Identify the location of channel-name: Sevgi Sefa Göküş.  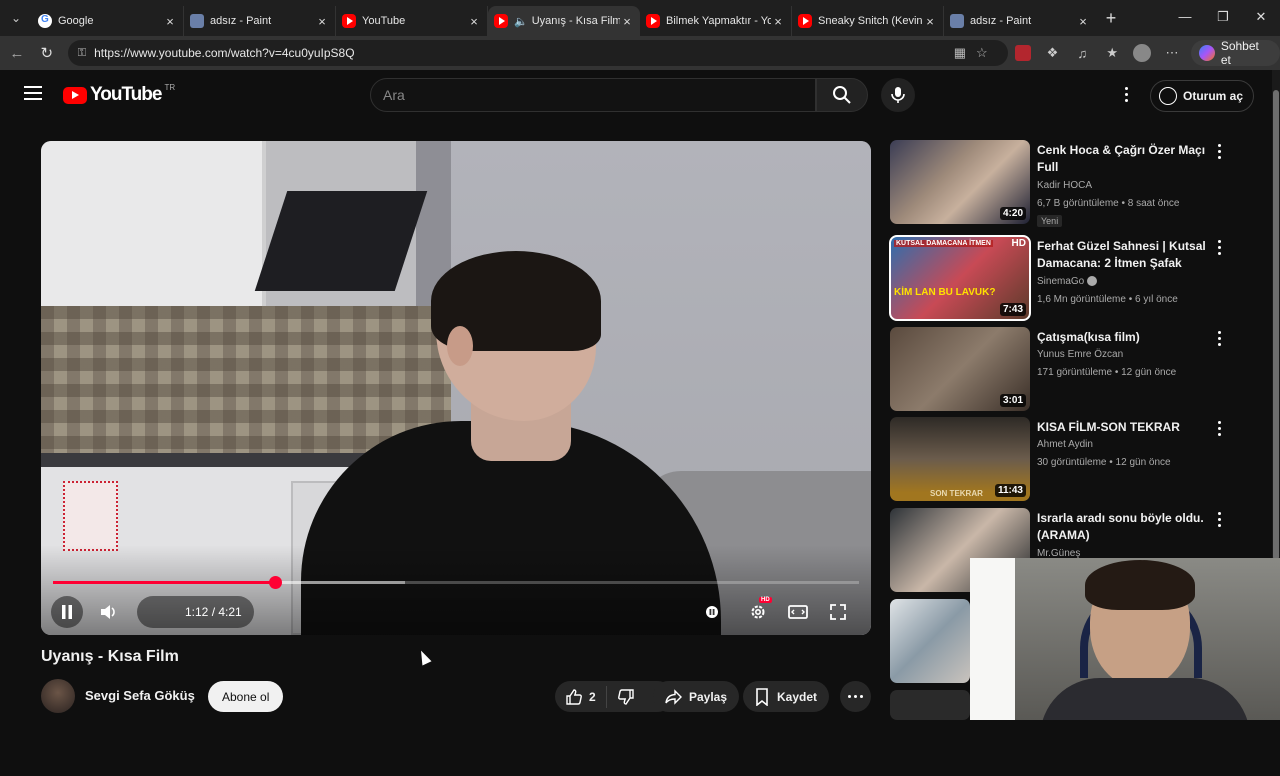
(140, 695).